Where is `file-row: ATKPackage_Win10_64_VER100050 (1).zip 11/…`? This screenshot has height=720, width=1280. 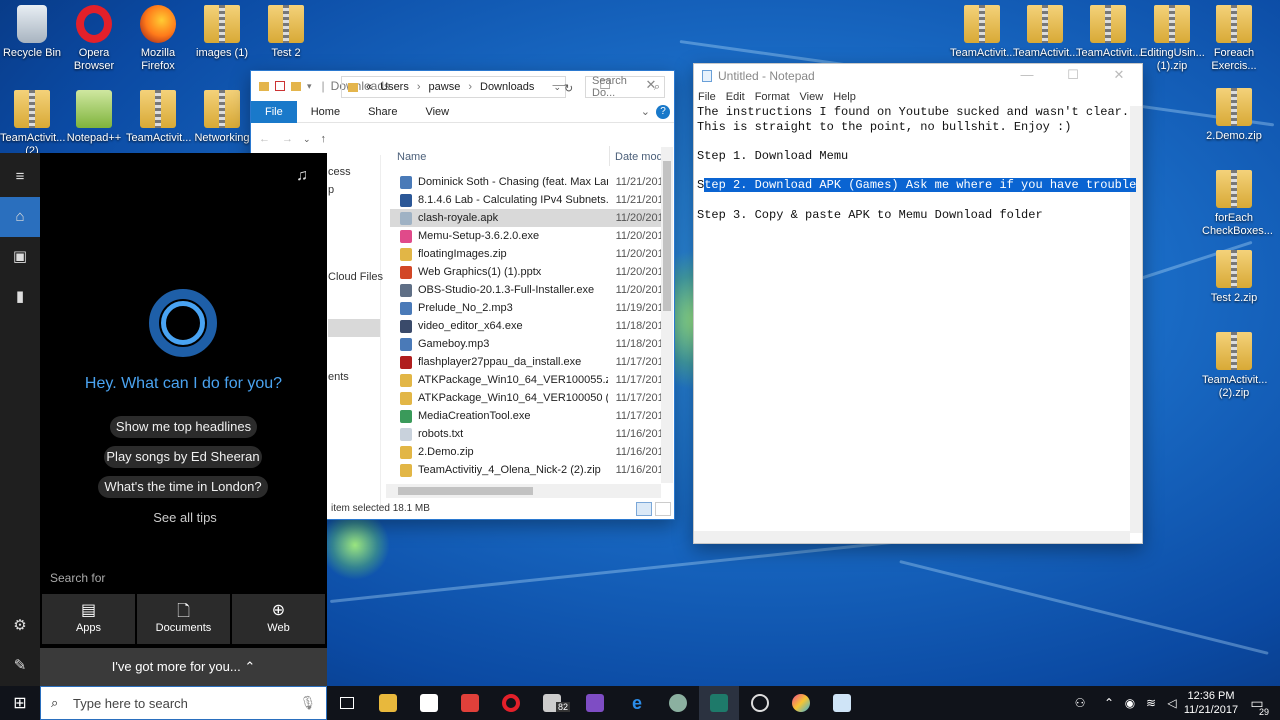
file-row: ATKPackage_Win10_64_VER100050 (1).zip 11/… is located at coordinates (526, 398).